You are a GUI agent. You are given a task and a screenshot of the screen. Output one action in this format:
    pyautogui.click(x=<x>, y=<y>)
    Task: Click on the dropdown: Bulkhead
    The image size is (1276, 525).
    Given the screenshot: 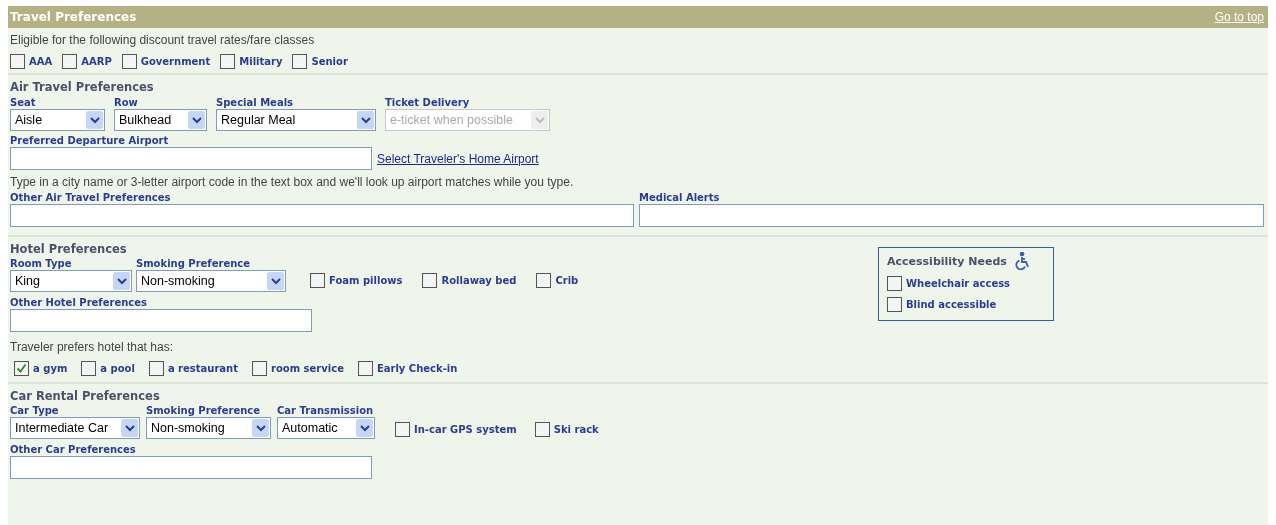 What is the action you would take?
    pyautogui.click(x=160, y=120)
    